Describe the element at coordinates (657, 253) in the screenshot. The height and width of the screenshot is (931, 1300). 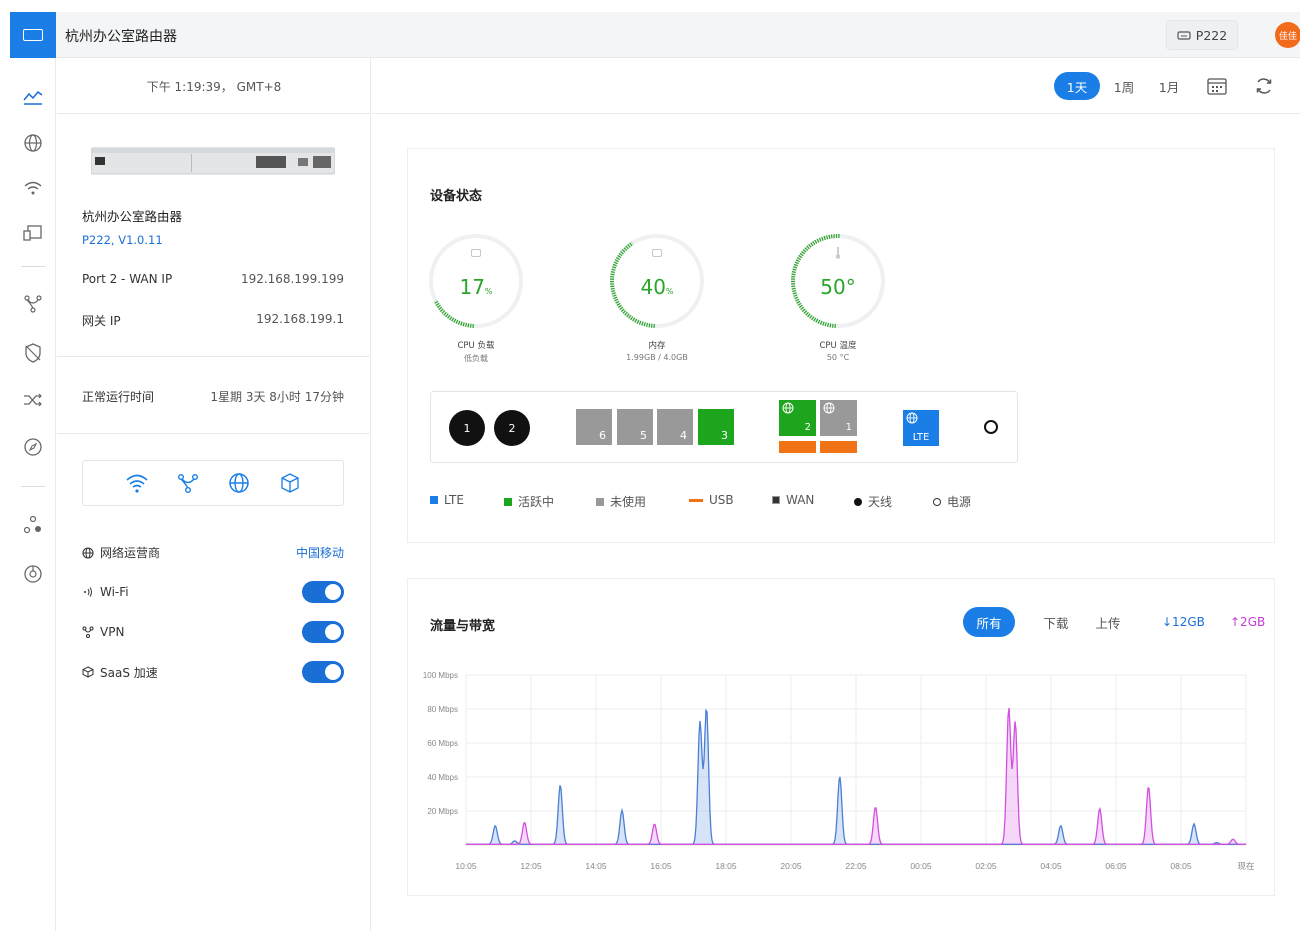
I see `memory-icon` at that location.